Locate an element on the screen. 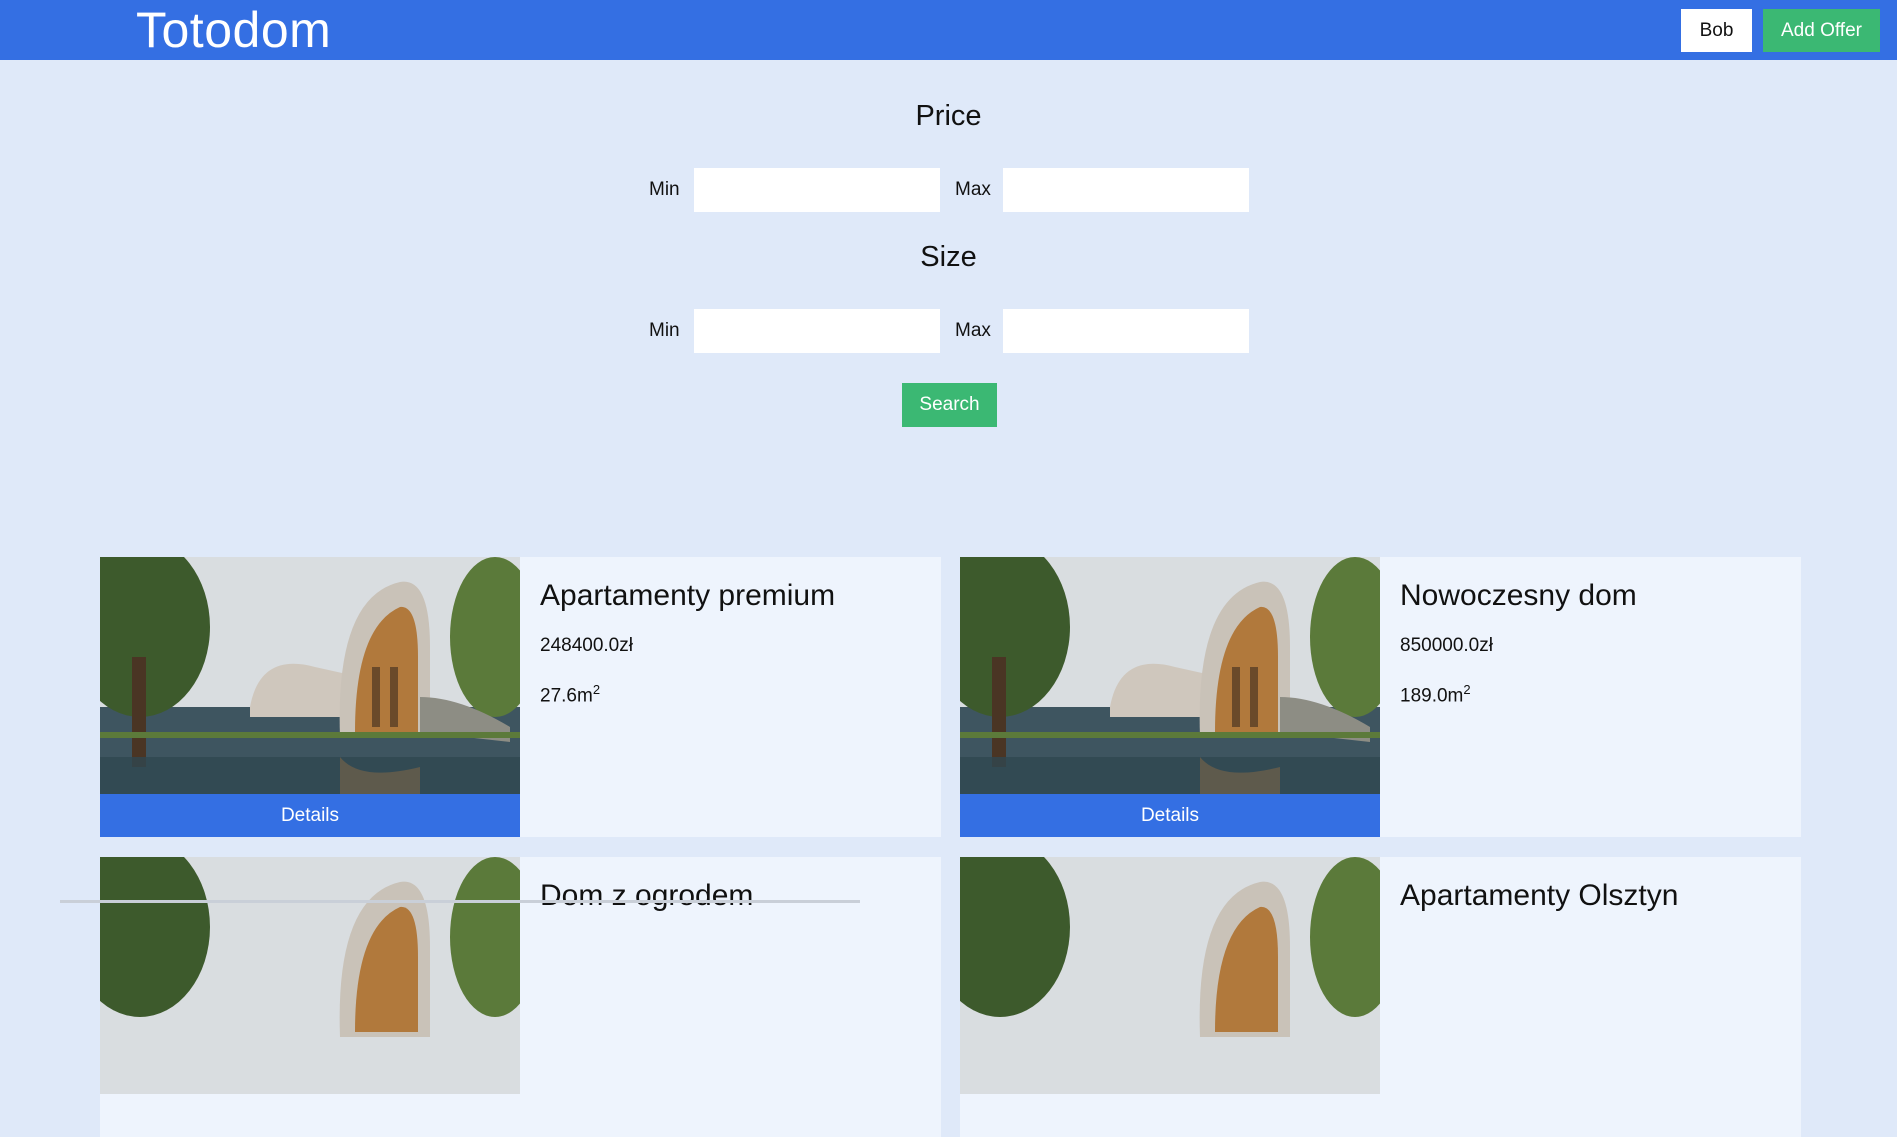 The image size is (1897, 1137). listing-price: 850000.0zł is located at coordinates (1446, 645).